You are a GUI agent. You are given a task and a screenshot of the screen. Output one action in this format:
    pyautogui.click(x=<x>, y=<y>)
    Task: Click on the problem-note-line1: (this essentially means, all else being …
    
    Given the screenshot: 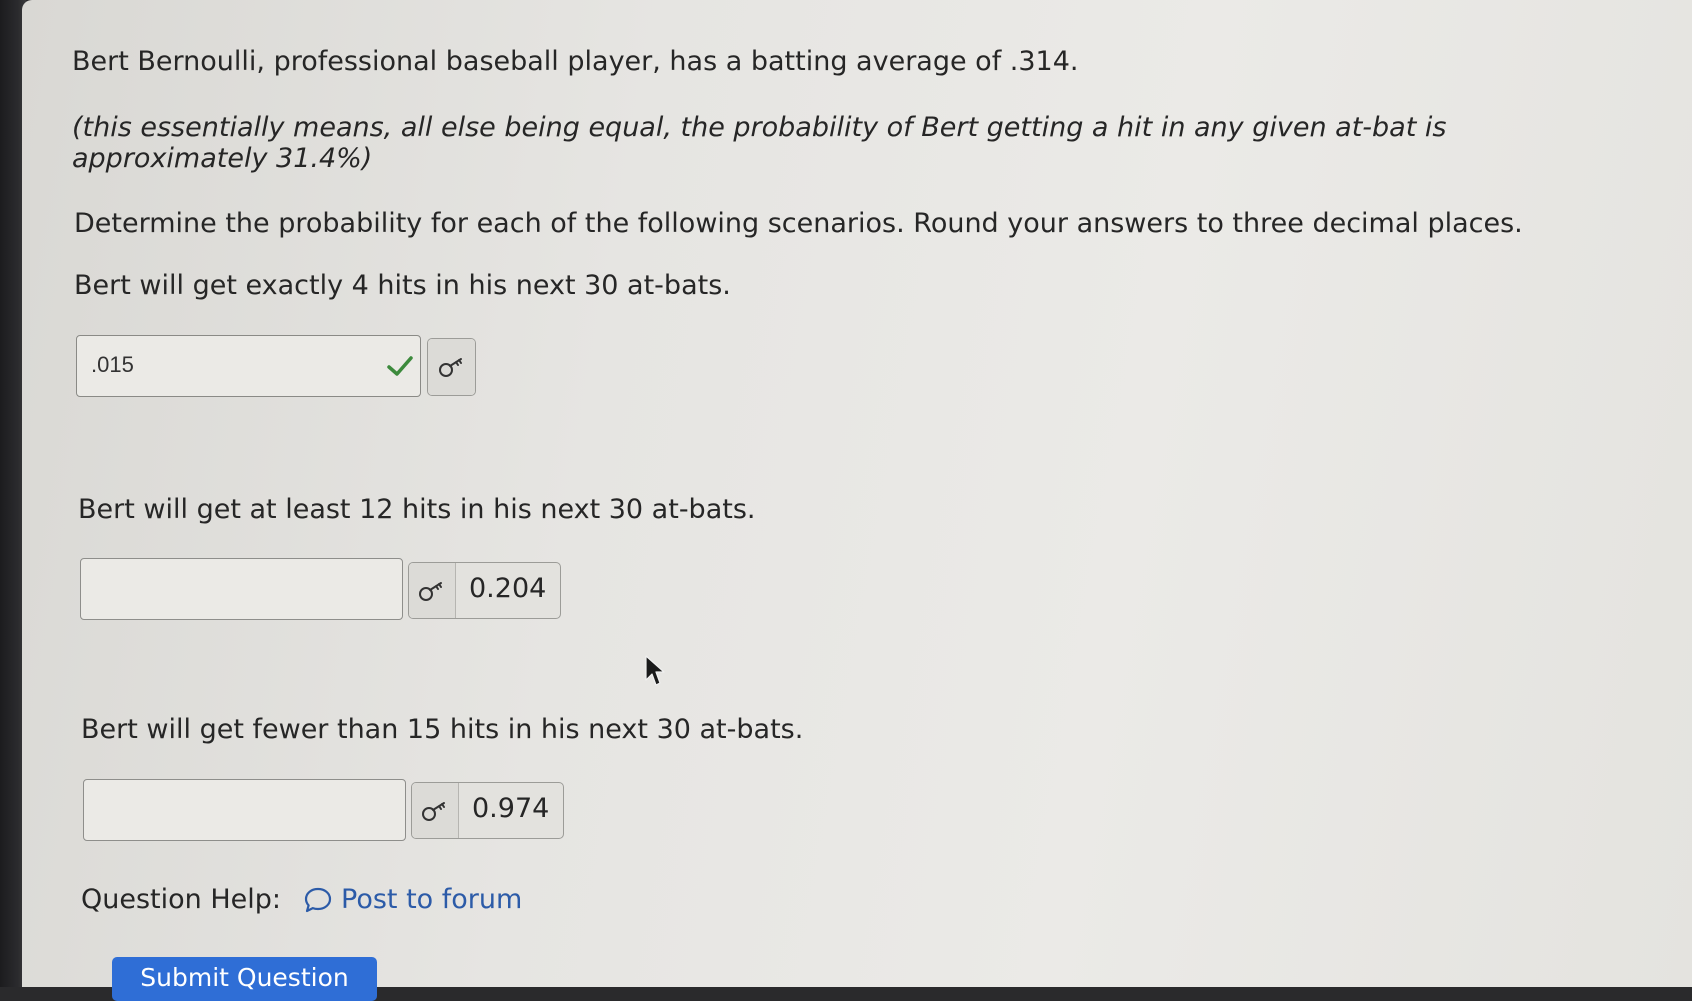 What is the action you would take?
    pyautogui.click(x=759, y=127)
    